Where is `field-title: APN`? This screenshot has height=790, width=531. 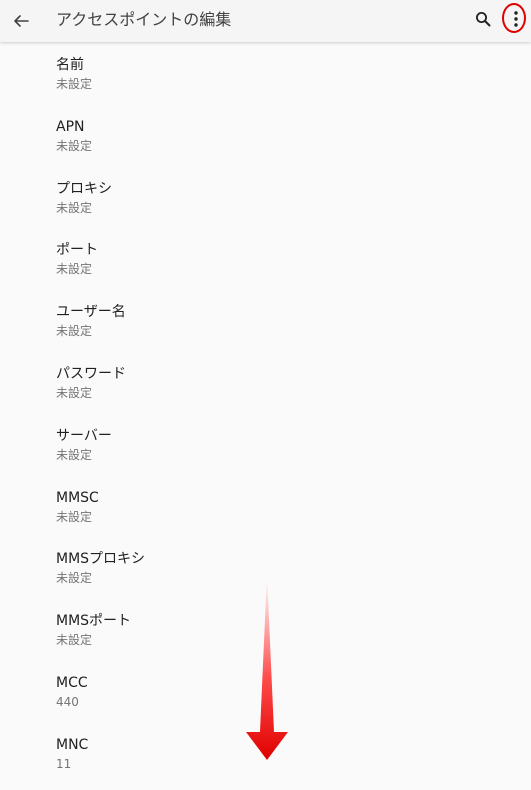 field-title: APN is located at coordinates (70, 126).